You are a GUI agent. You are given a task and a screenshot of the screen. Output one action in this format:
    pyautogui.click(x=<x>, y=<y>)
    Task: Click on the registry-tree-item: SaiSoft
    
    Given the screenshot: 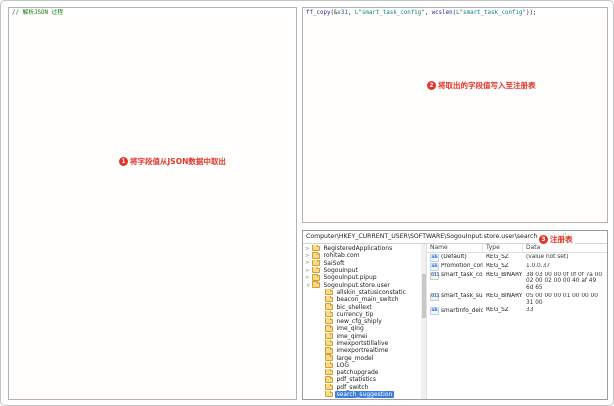 What is the action you would take?
    pyautogui.click(x=362, y=263)
    